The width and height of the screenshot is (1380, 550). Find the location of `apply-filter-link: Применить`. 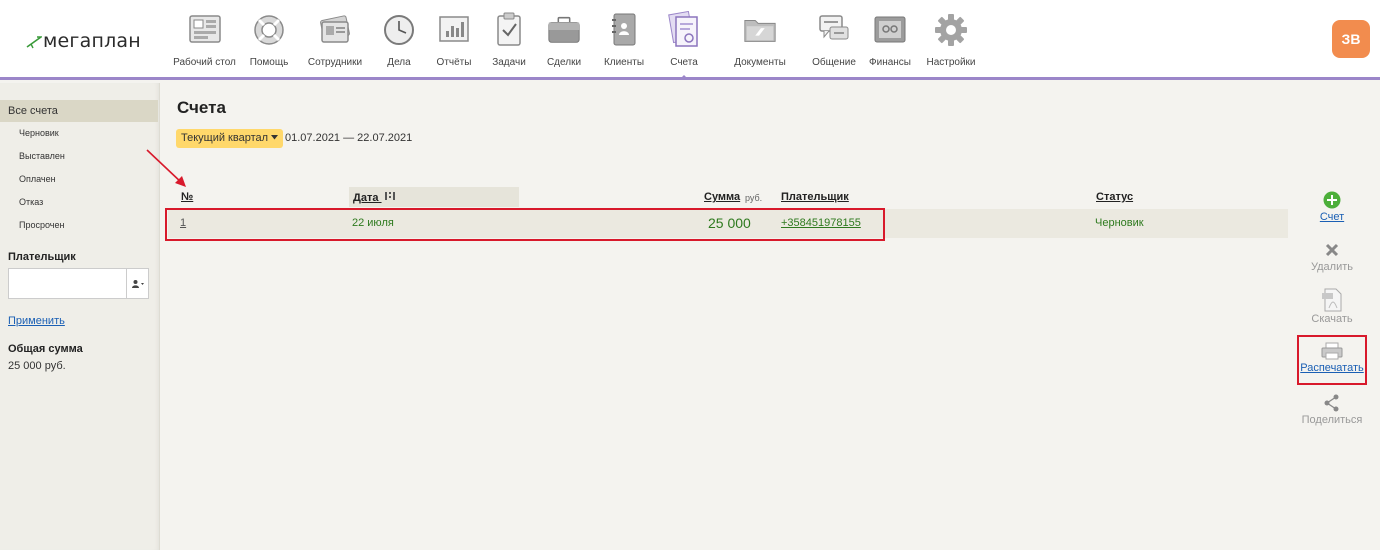

apply-filter-link: Применить is located at coordinates (36, 321).